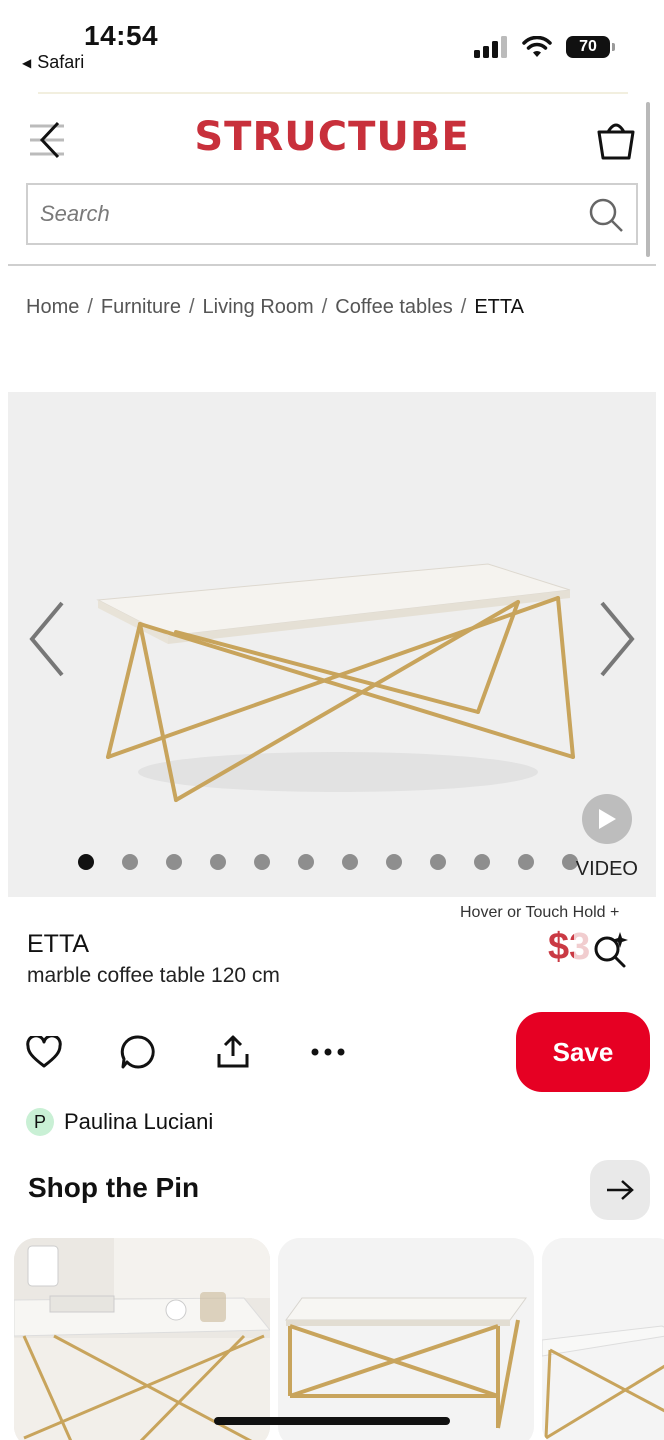 This screenshot has height=1440, width=664. What do you see at coordinates (610, 950) in the screenshot?
I see `visual-search-icon` at bounding box center [610, 950].